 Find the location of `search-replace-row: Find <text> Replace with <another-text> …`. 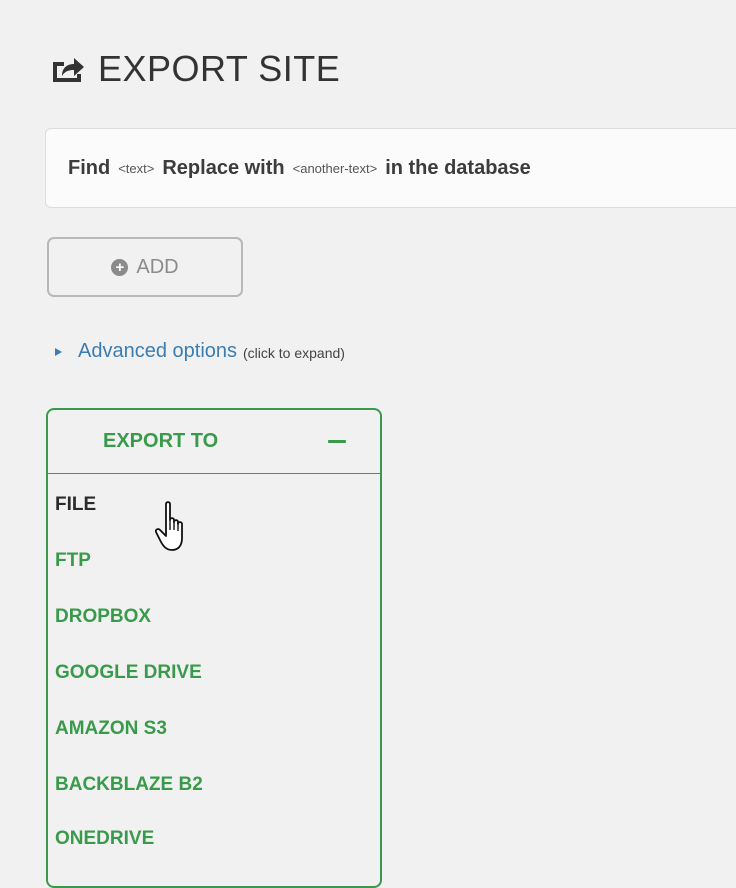

search-replace-row: Find <text> Replace with <another-text> … is located at coordinates (390, 168).